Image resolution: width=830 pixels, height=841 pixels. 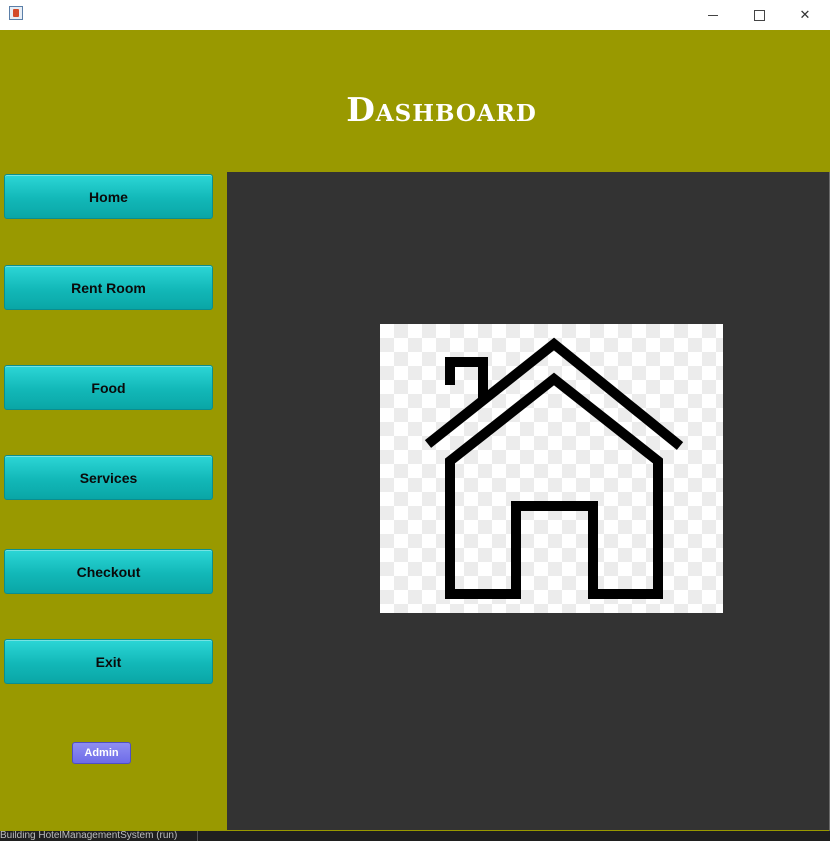 What do you see at coordinates (108, 287) in the screenshot?
I see `rent-room-button: Rent Room` at bounding box center [108, 287].